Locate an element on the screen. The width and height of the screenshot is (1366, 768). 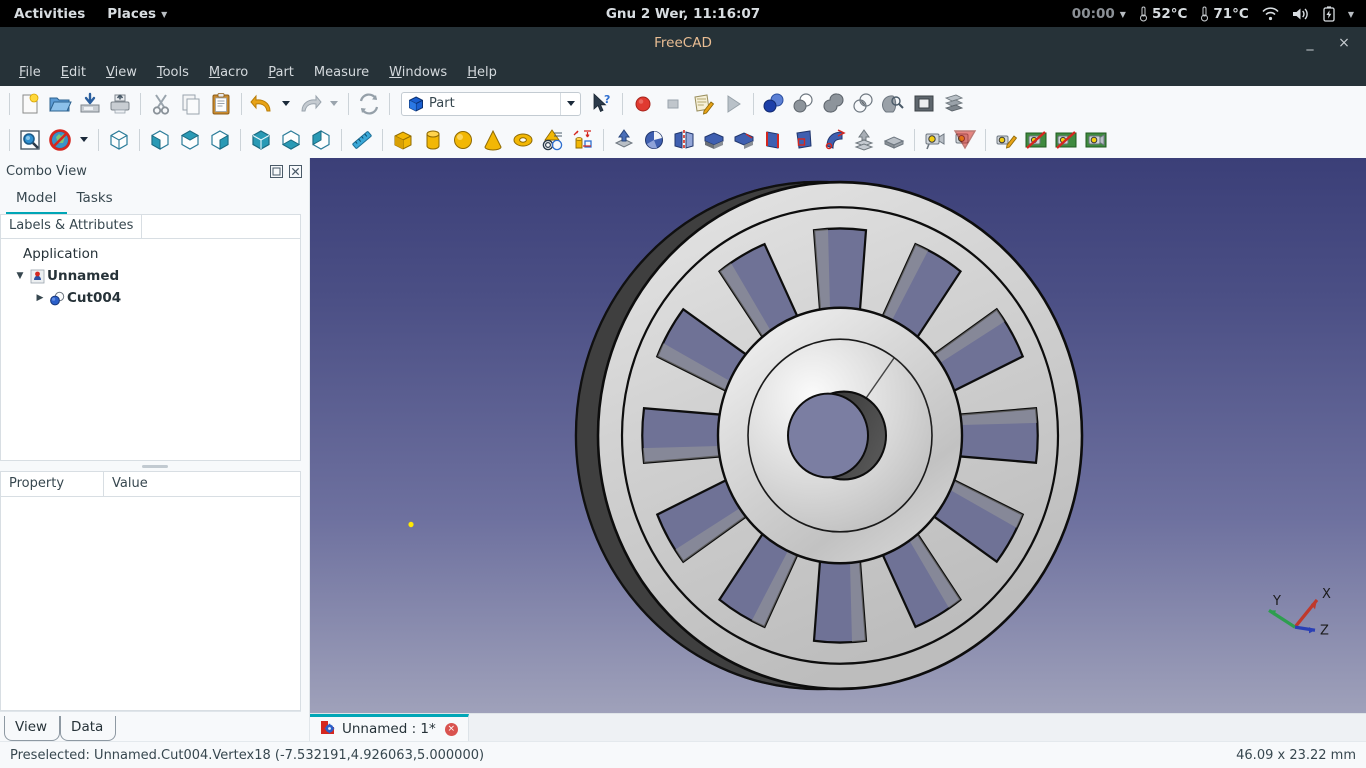
isometric-view-button is located at coordinates (119, 140).